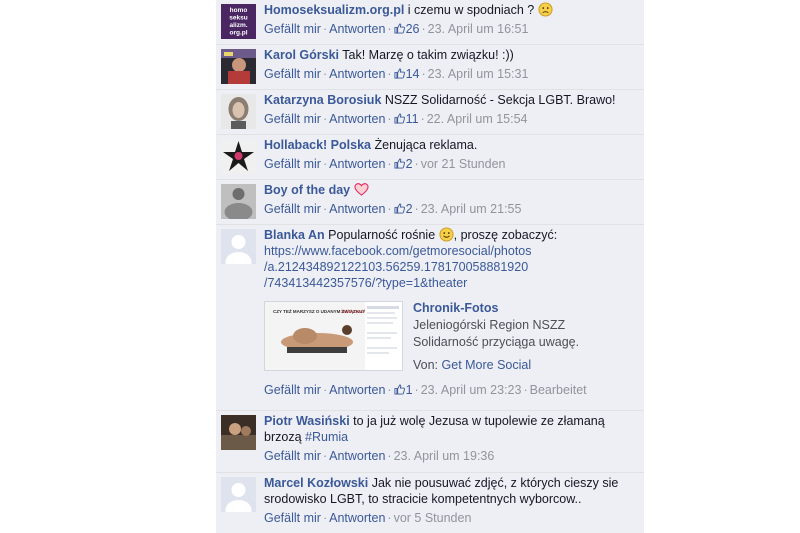 The width and height of the screenshot is (800, 533). What do you see at coordinates (316, 483) in the screenshot?
I see `comment-author: Marcel Kozłowski` at bounding box center [316, 483].